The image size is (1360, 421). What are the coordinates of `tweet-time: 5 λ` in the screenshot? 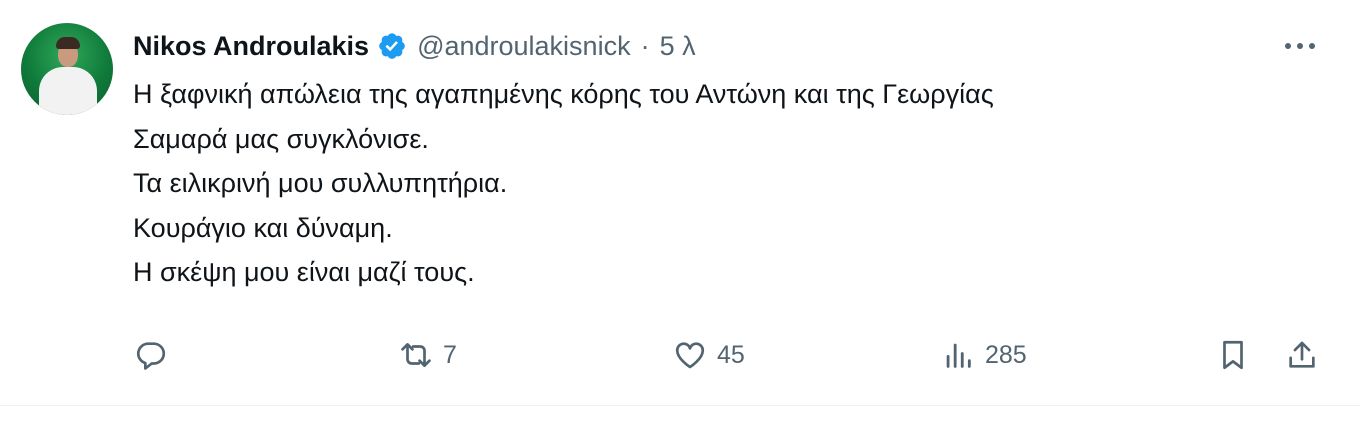 It's located at (678, 46).